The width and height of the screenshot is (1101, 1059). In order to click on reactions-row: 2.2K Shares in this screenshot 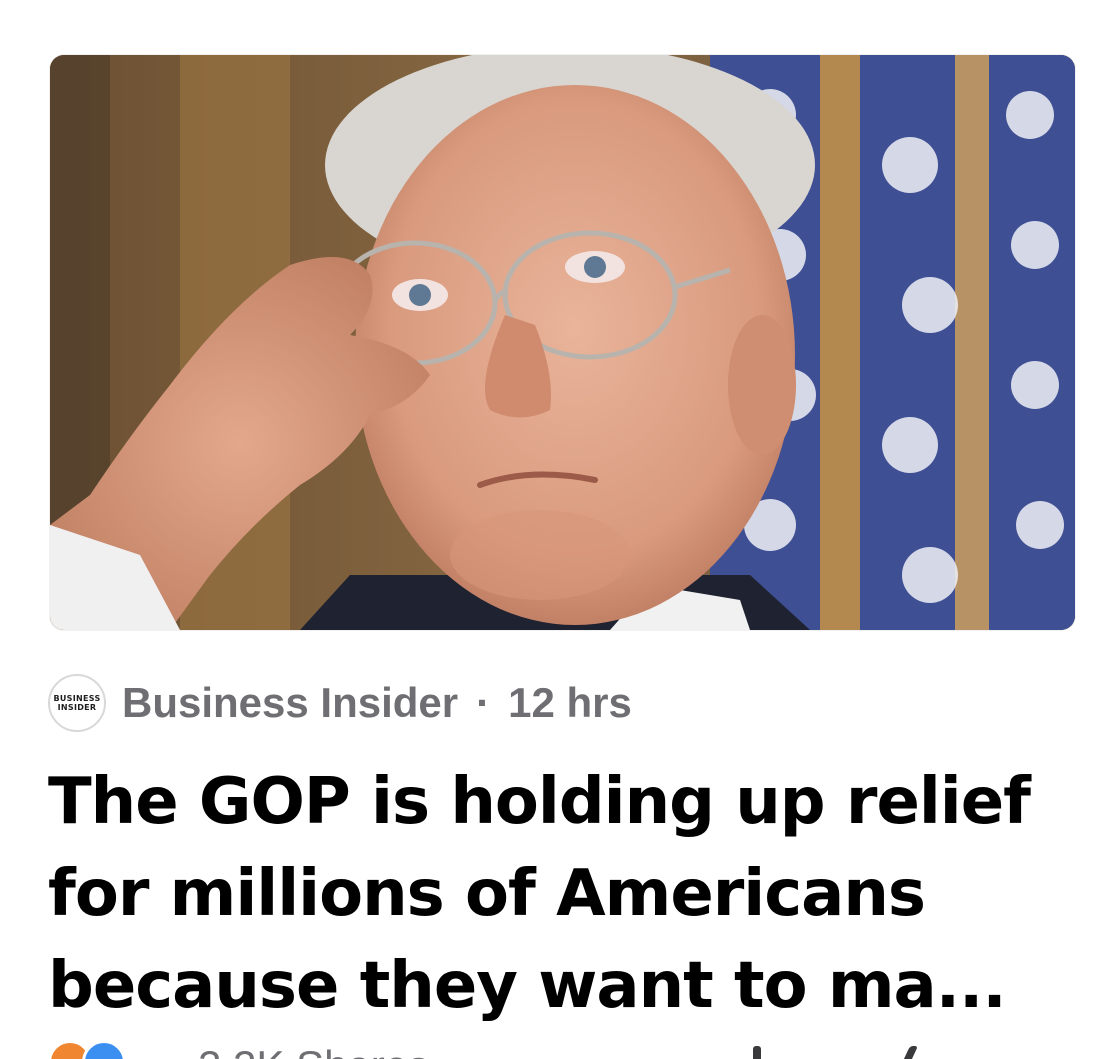, I will do `click(553, 1049)`.